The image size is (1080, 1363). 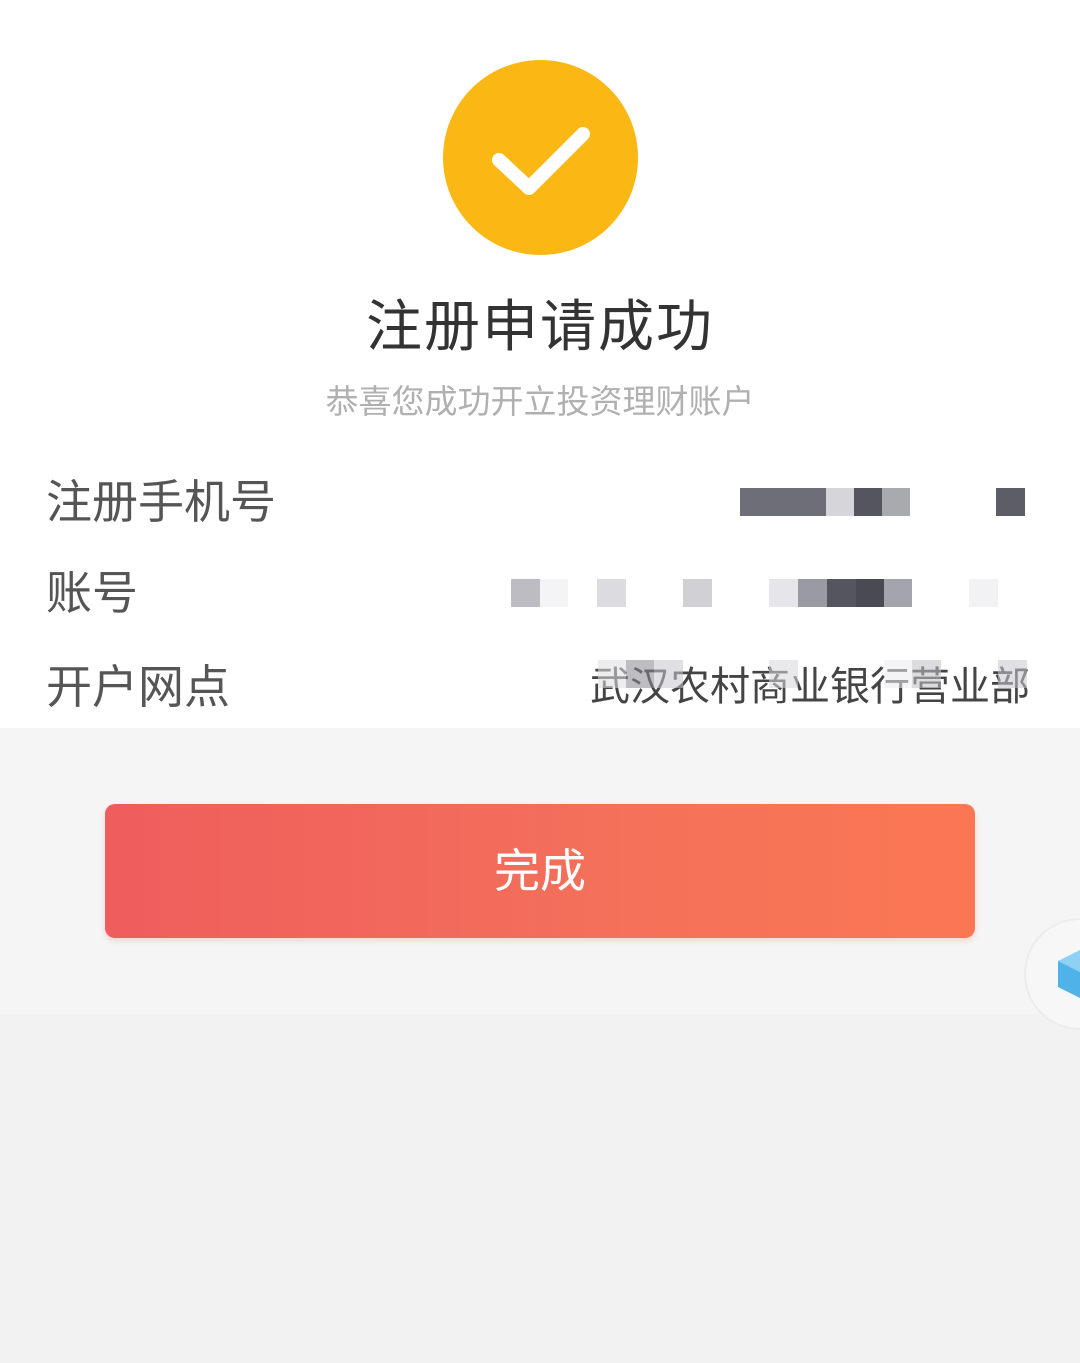 What do you see at coordinates (540, 157) in the screenshot?
I see `checkmark-circle-icon` at bounding box center [540, 157].